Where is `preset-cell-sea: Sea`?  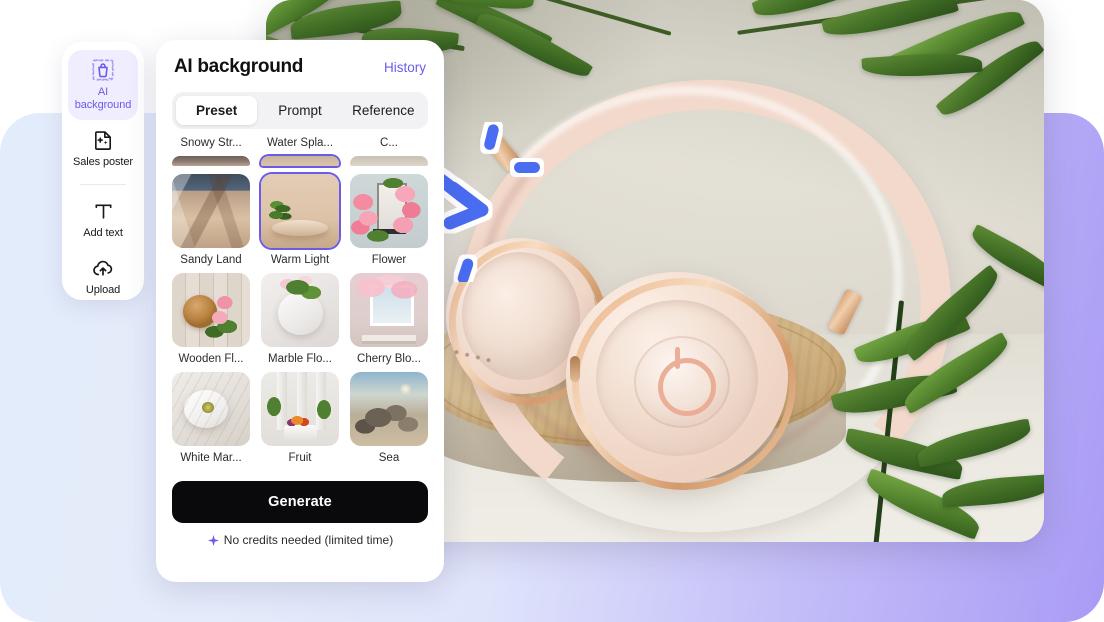
preset-cell-sea: Sea is located at coordinates (389, 421).